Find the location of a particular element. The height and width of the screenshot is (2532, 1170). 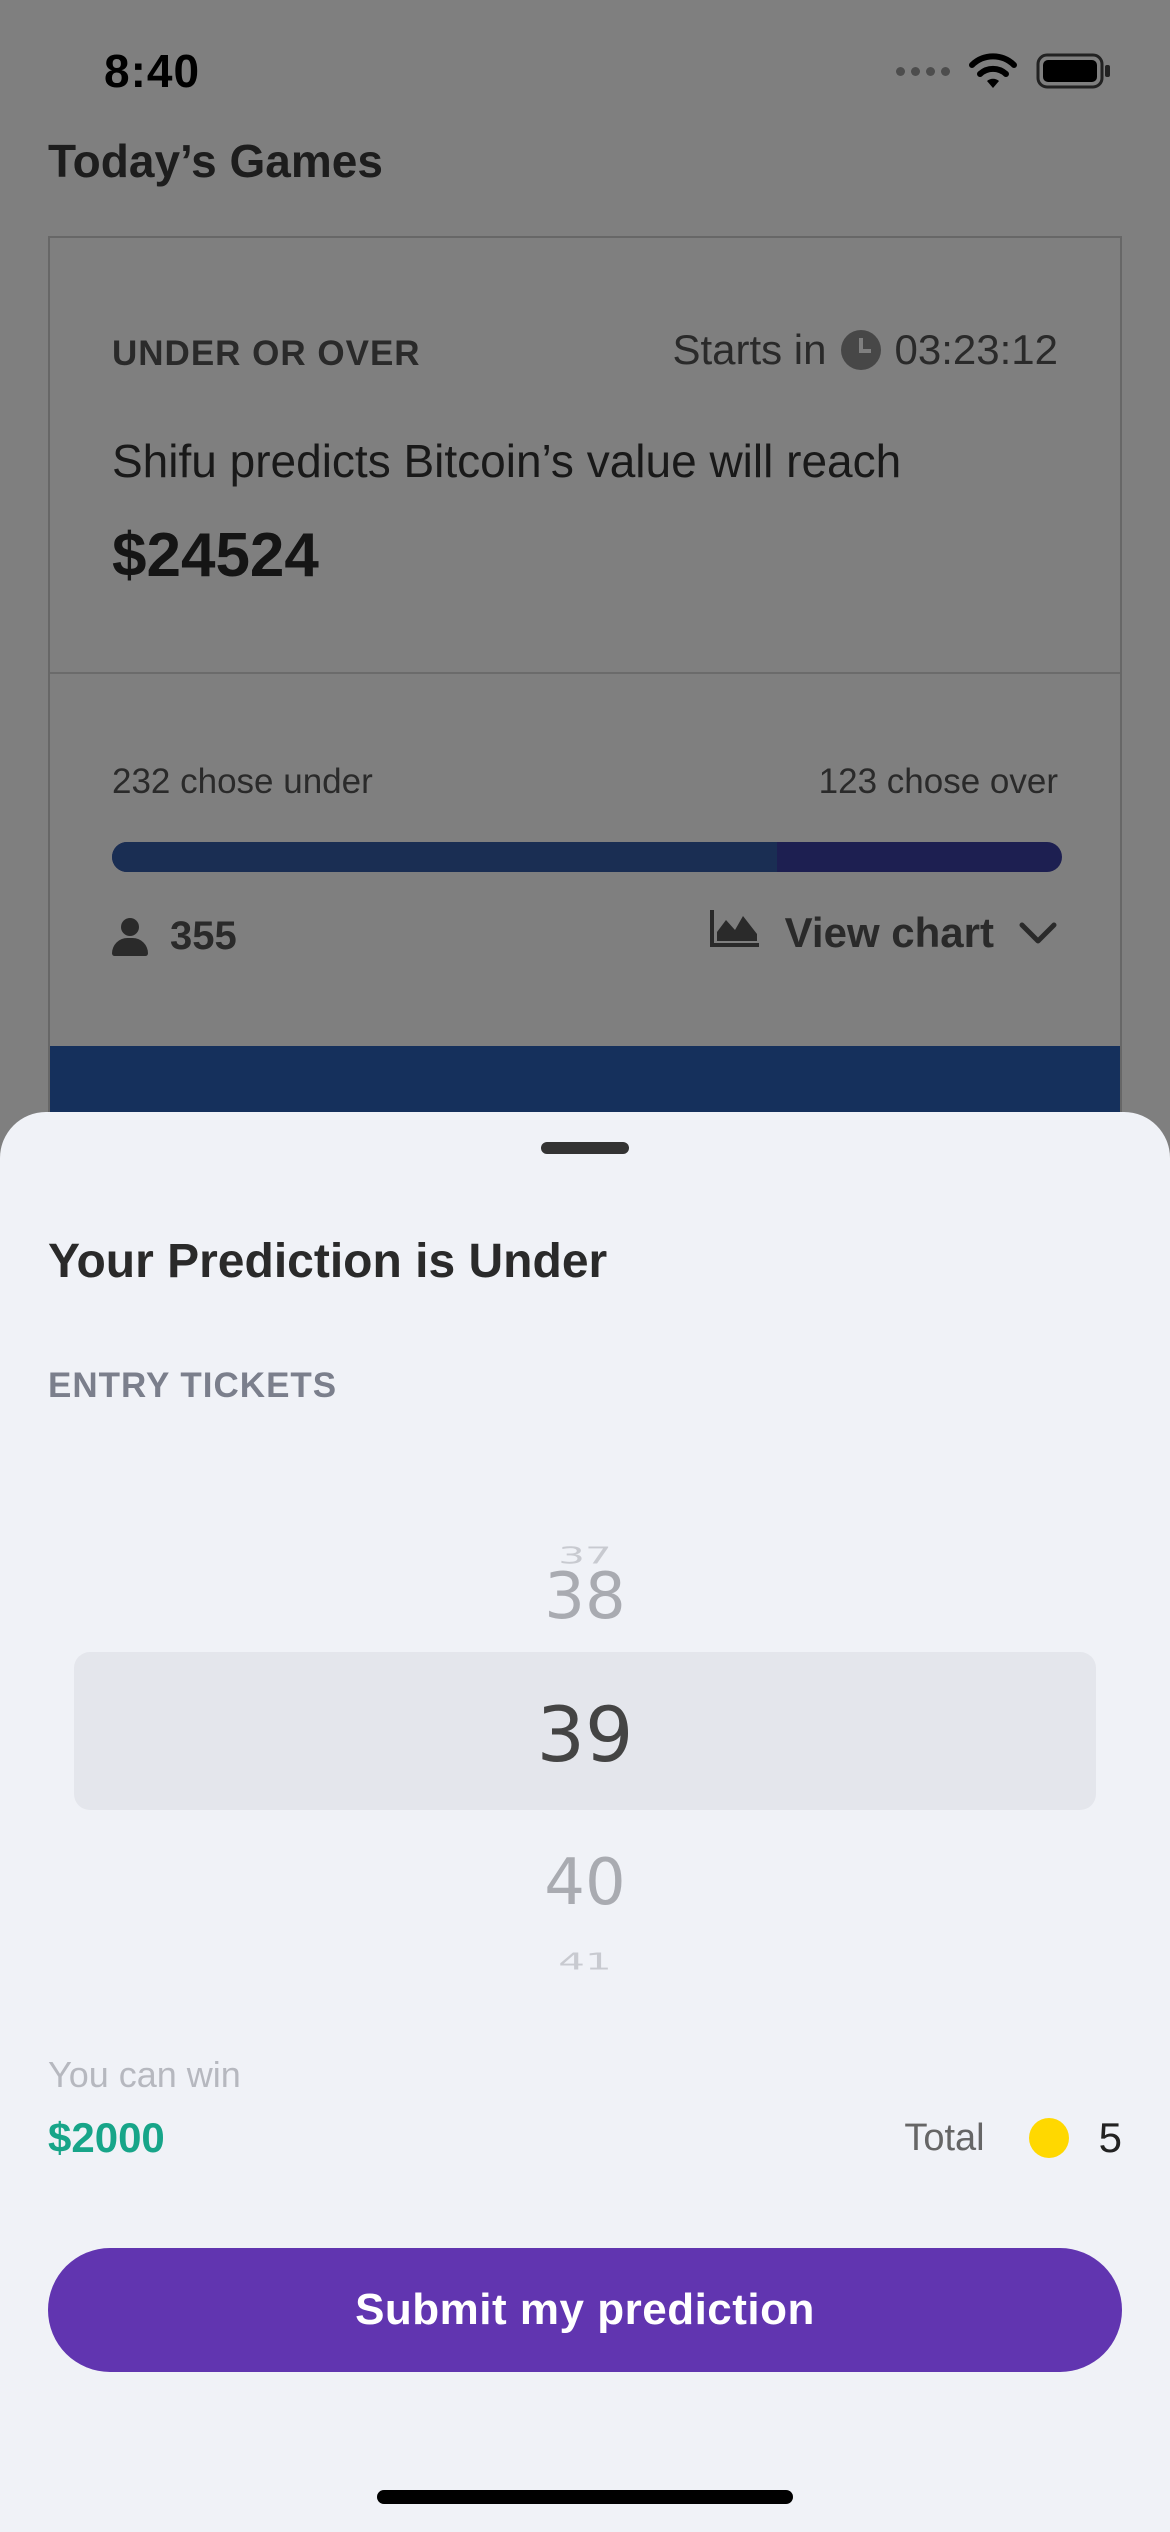

win-label: You can win is located at coordinates (144, 2074).